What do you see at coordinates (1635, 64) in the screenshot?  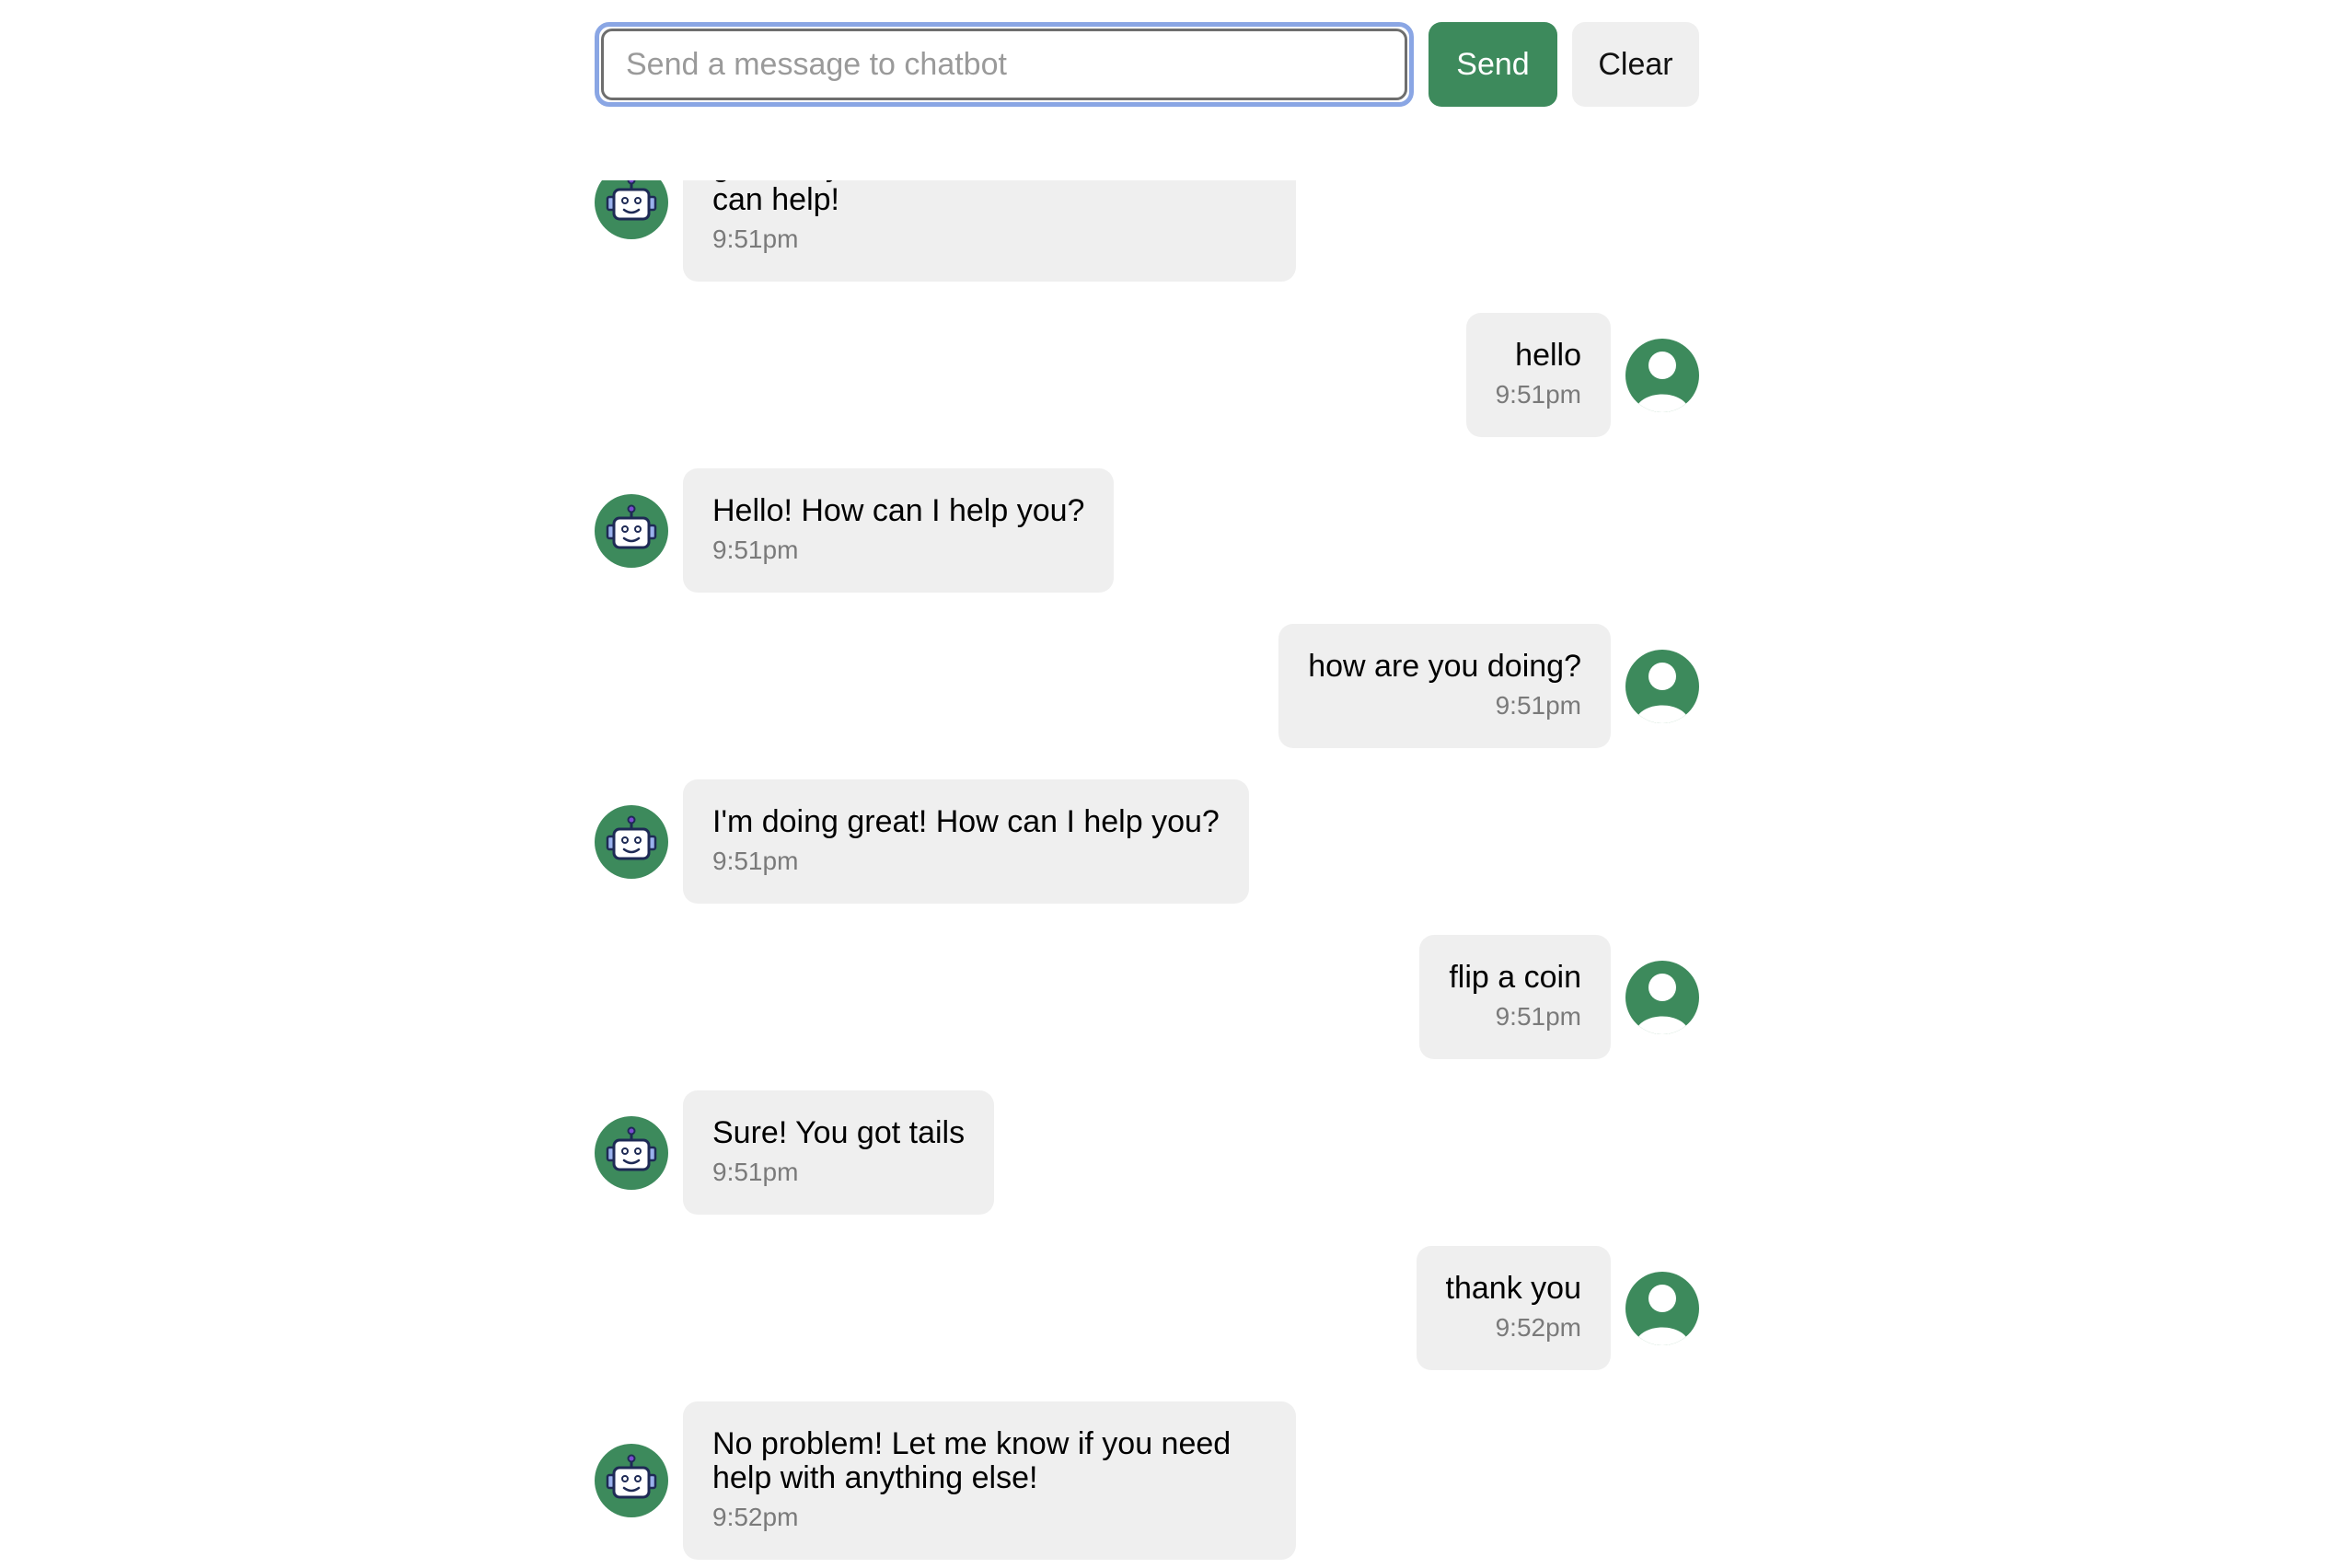 I see `clear-button: Clear` at bounding box center [1635, 64].